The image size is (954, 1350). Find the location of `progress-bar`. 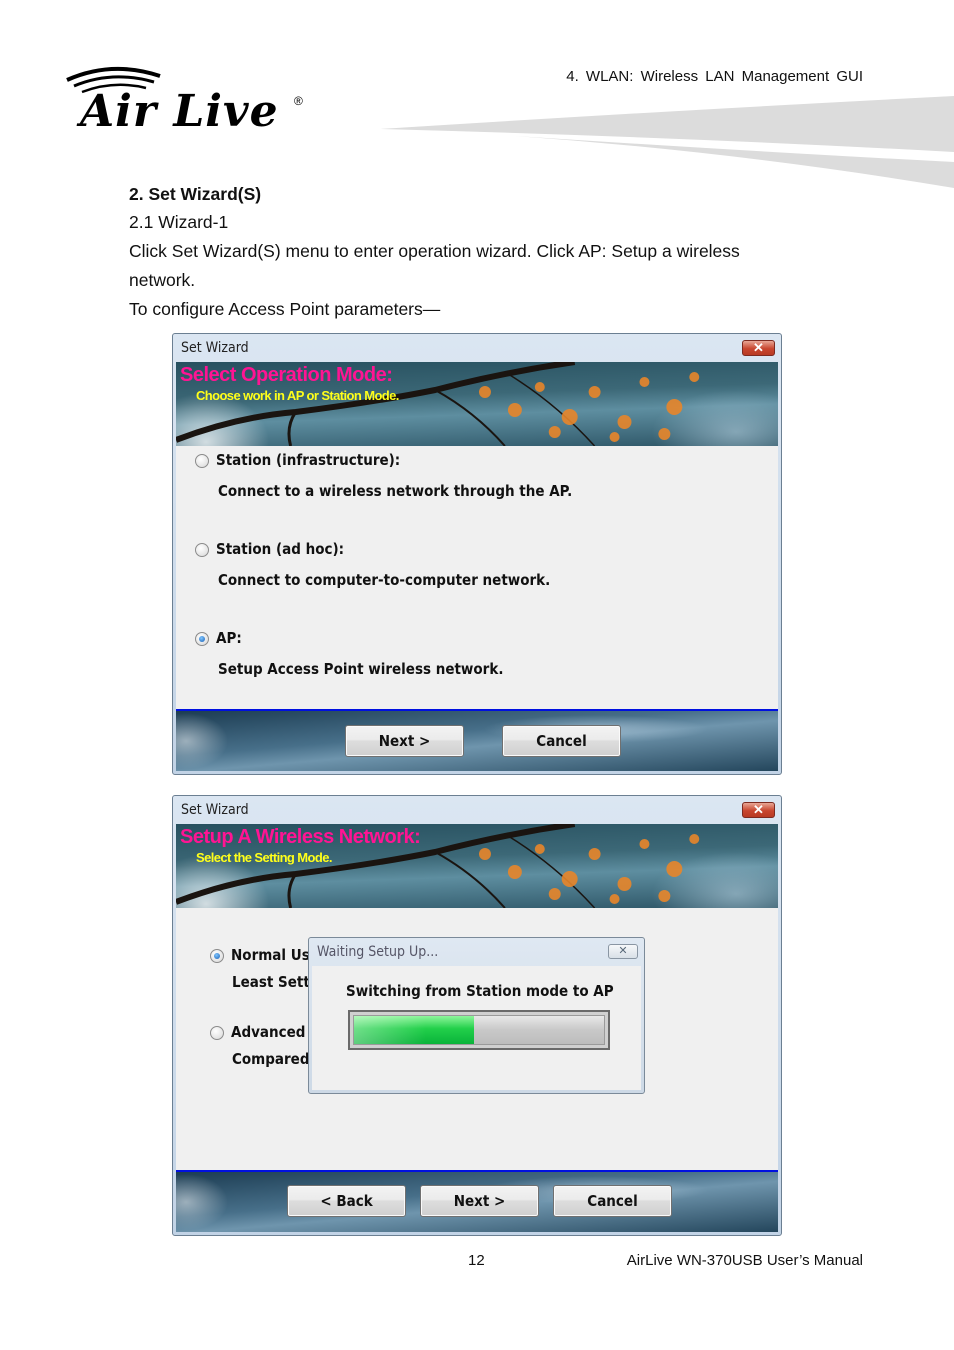

progress-bar is located at coordinates (479, 1030).